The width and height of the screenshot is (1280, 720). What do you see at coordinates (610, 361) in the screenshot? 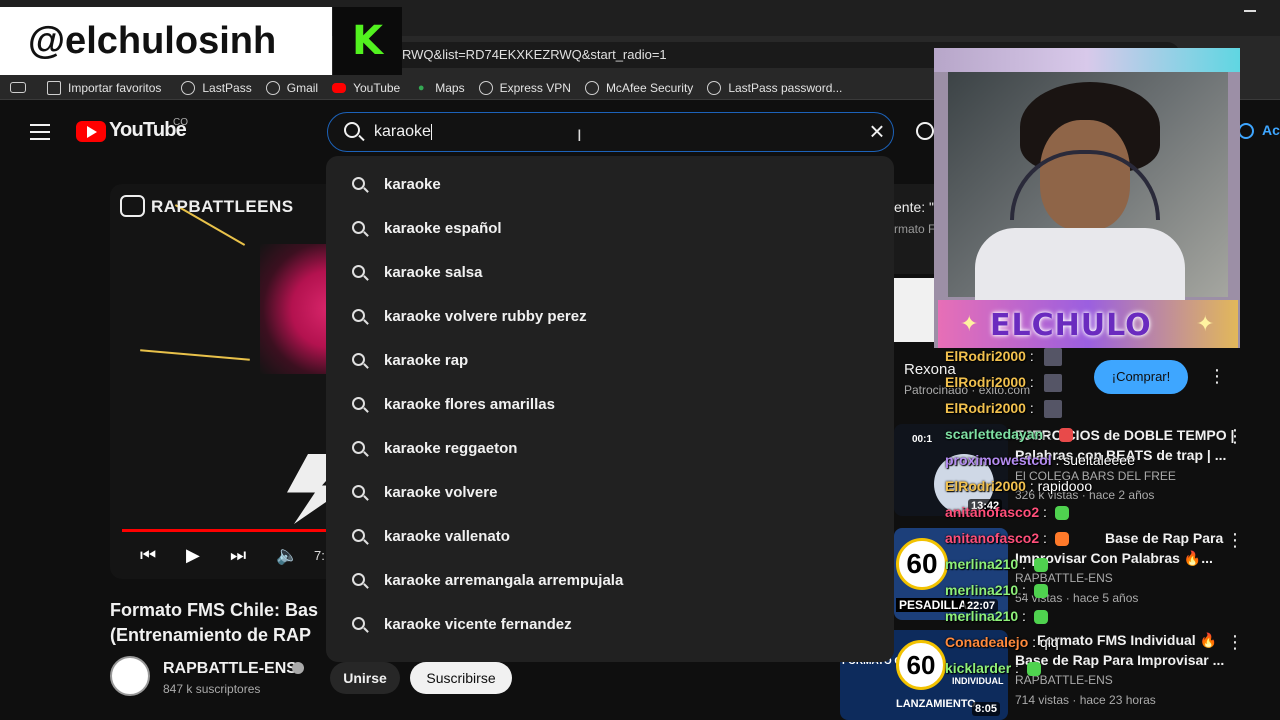
I see `suggestion-item: karaoke rap` at bounding box center [610, 361].